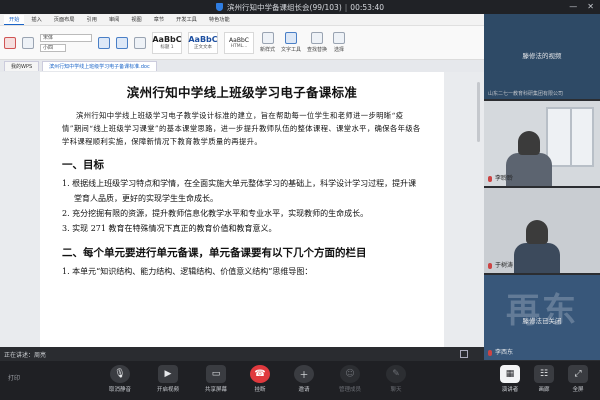  What do you see at coordinates (22, 66) in the screenshot?
I see `tab-my-wps: 我的WPS` at bounding box center [22, 66].